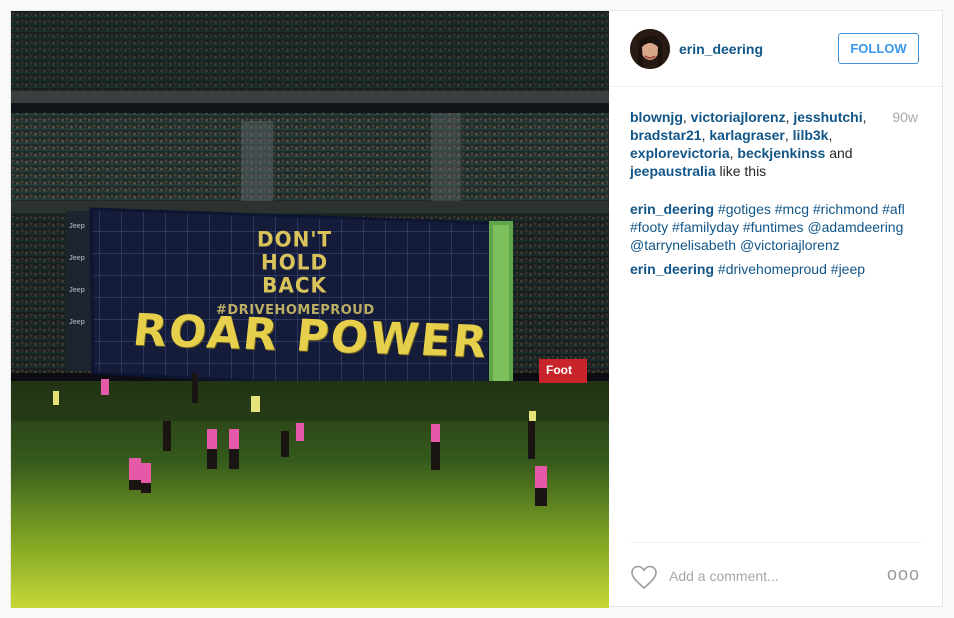  What do you see at coordinates (680, 153) in the screenshot?
I see `like-user: explorevictoria` at bounding box center [680, 153].